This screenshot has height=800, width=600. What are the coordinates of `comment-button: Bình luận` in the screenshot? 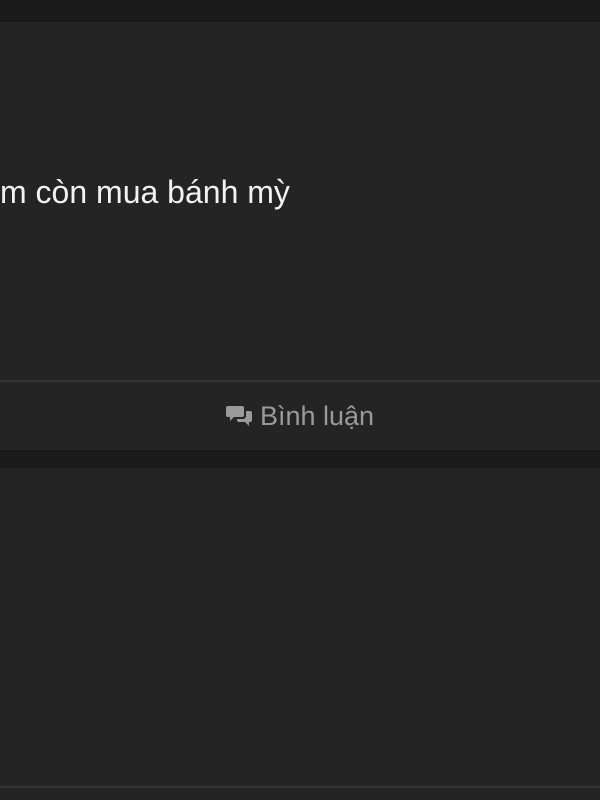 It's located at (300, 416).